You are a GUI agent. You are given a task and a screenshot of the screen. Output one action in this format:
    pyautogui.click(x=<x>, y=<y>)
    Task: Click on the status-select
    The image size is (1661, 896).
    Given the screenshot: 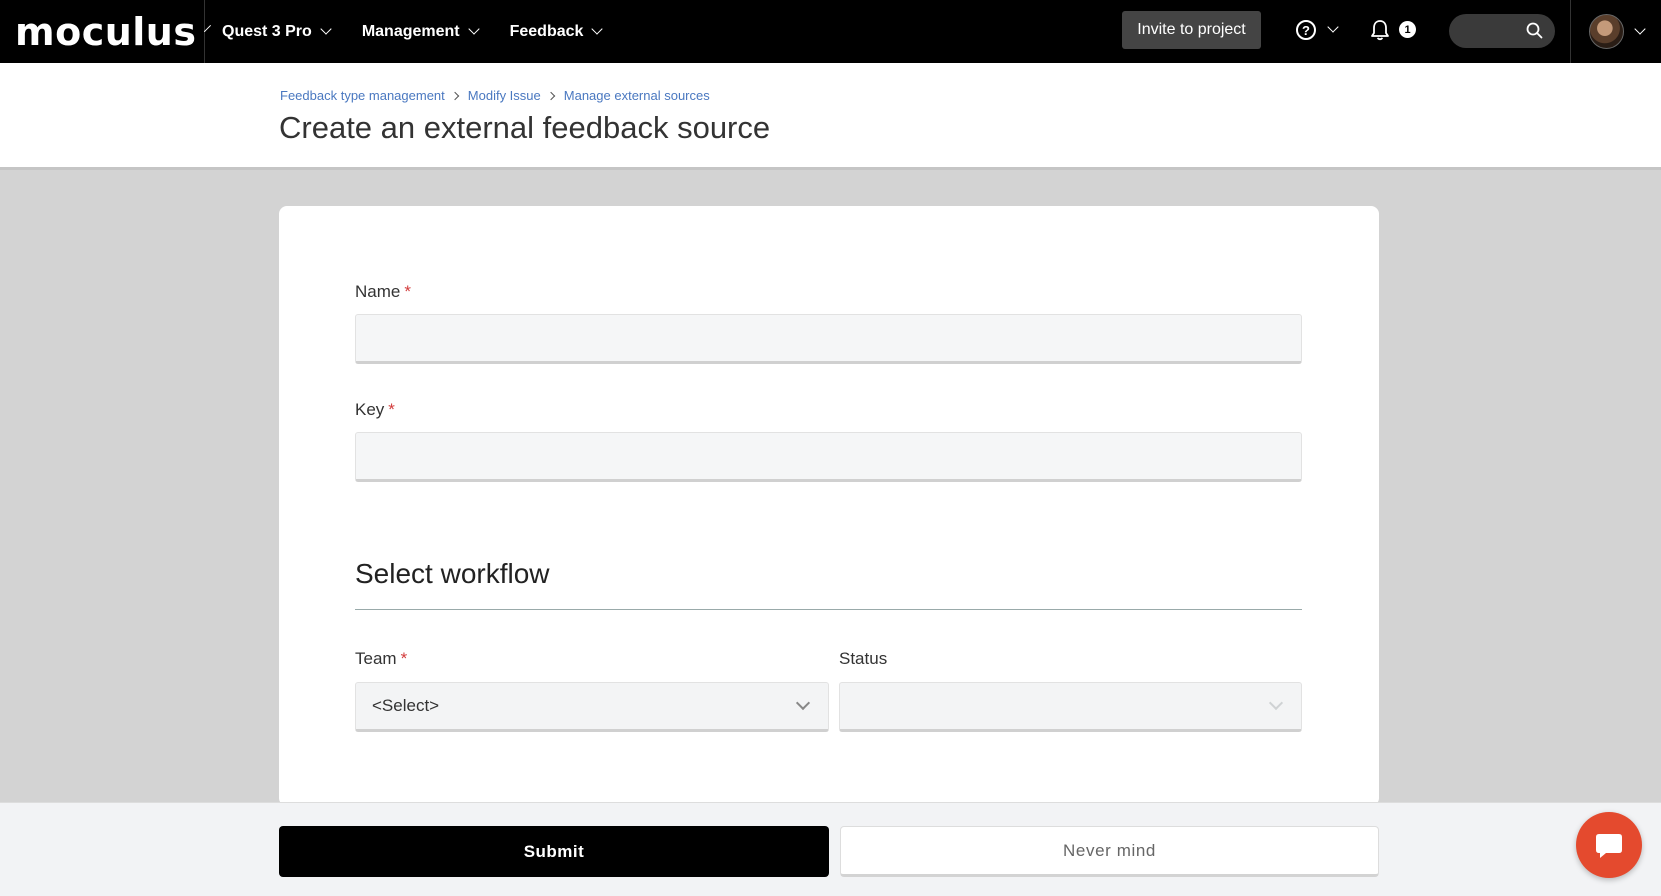 What is the action you would take?
    pyautogui.click(x=1070, y=707)
    